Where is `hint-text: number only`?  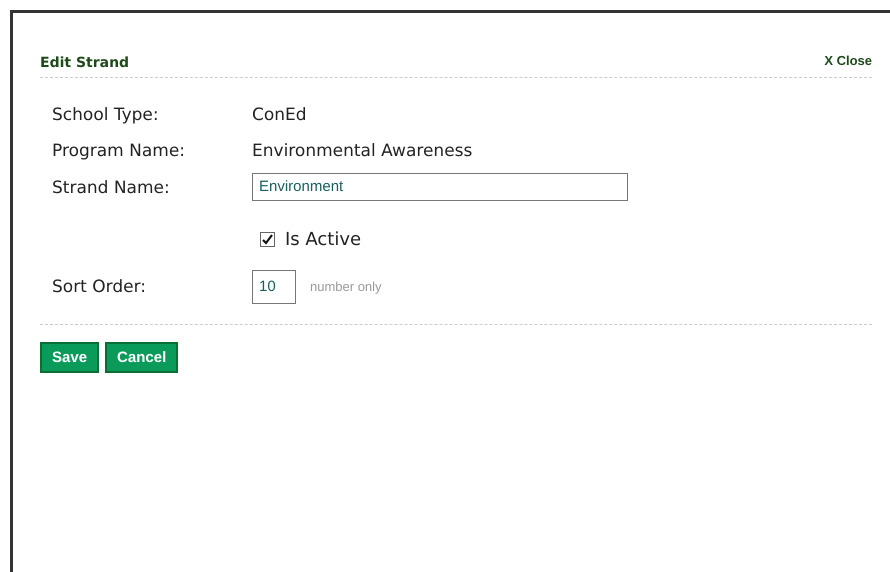 hint-text: number only is located at coordinates (346, 286).